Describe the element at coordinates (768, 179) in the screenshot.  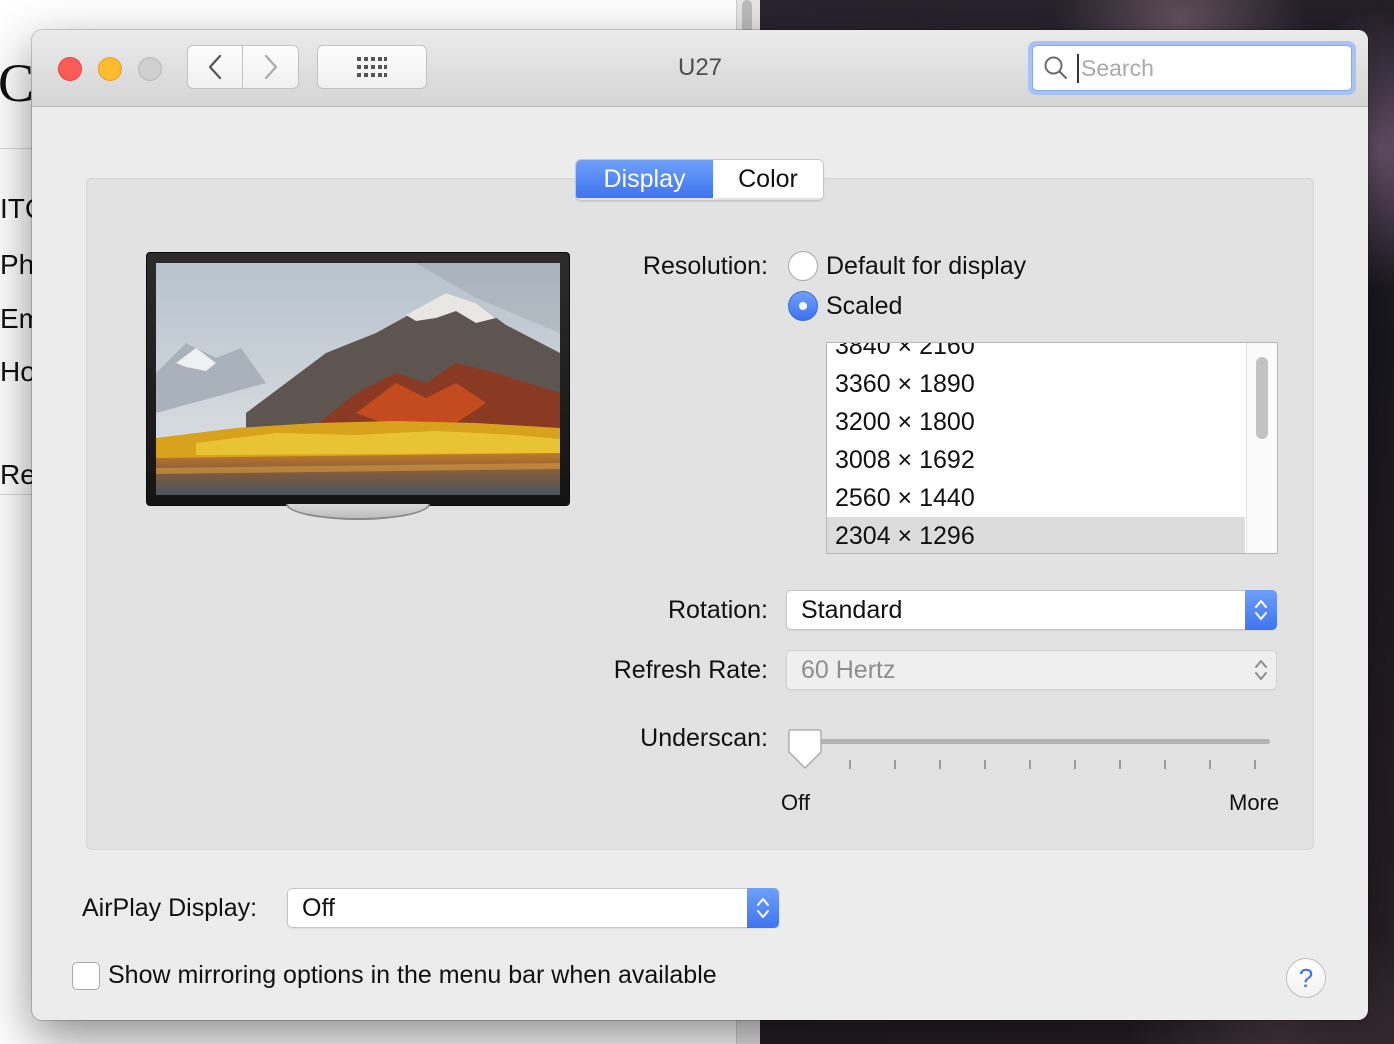
I see `tab-color: Color` at that location.